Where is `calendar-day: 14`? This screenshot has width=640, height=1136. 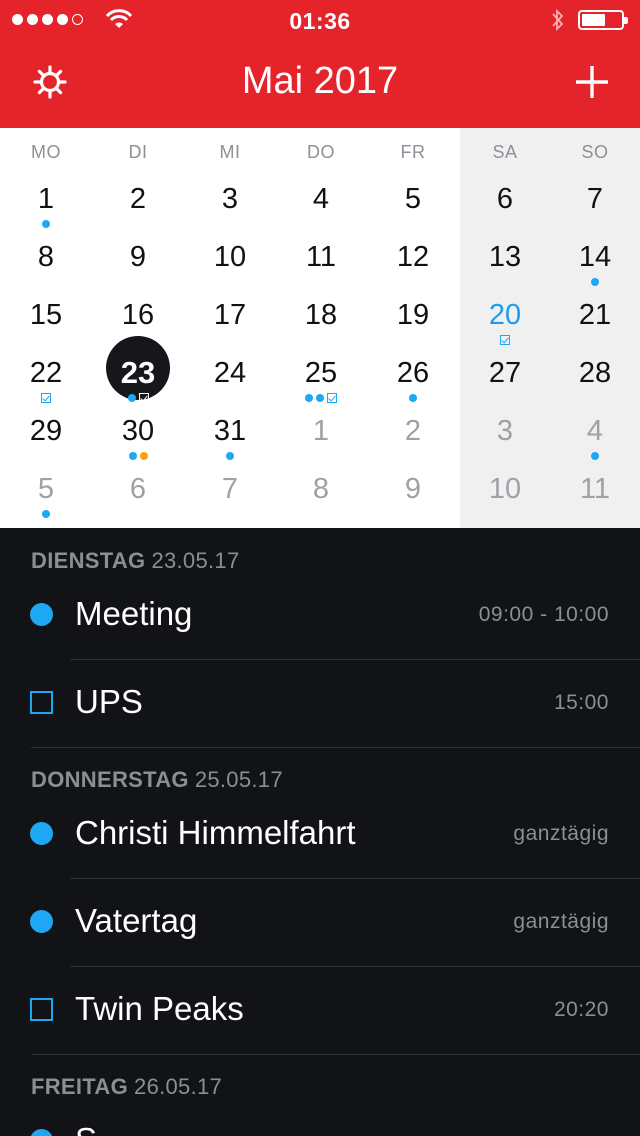
calendar-day: 14 is located at coordinates (595, 268).